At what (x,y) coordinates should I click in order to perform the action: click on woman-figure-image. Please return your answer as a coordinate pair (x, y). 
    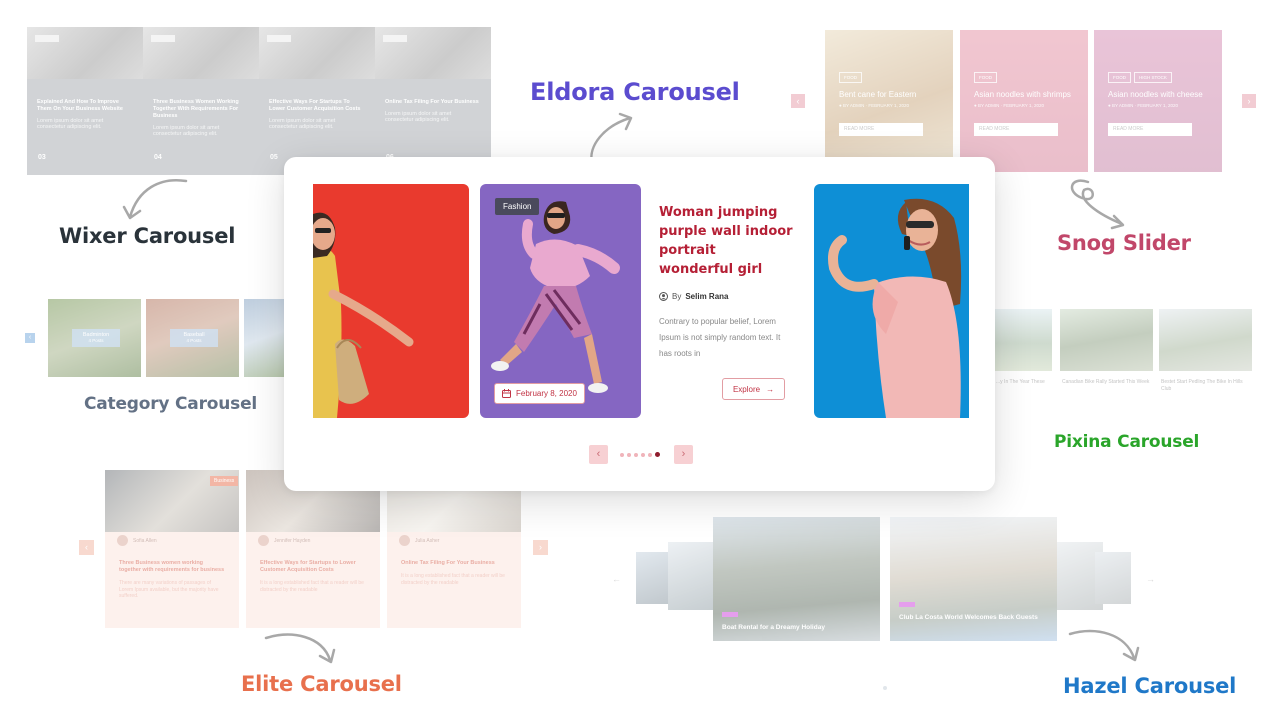
    Looking at the image, I should click on (363, 315).